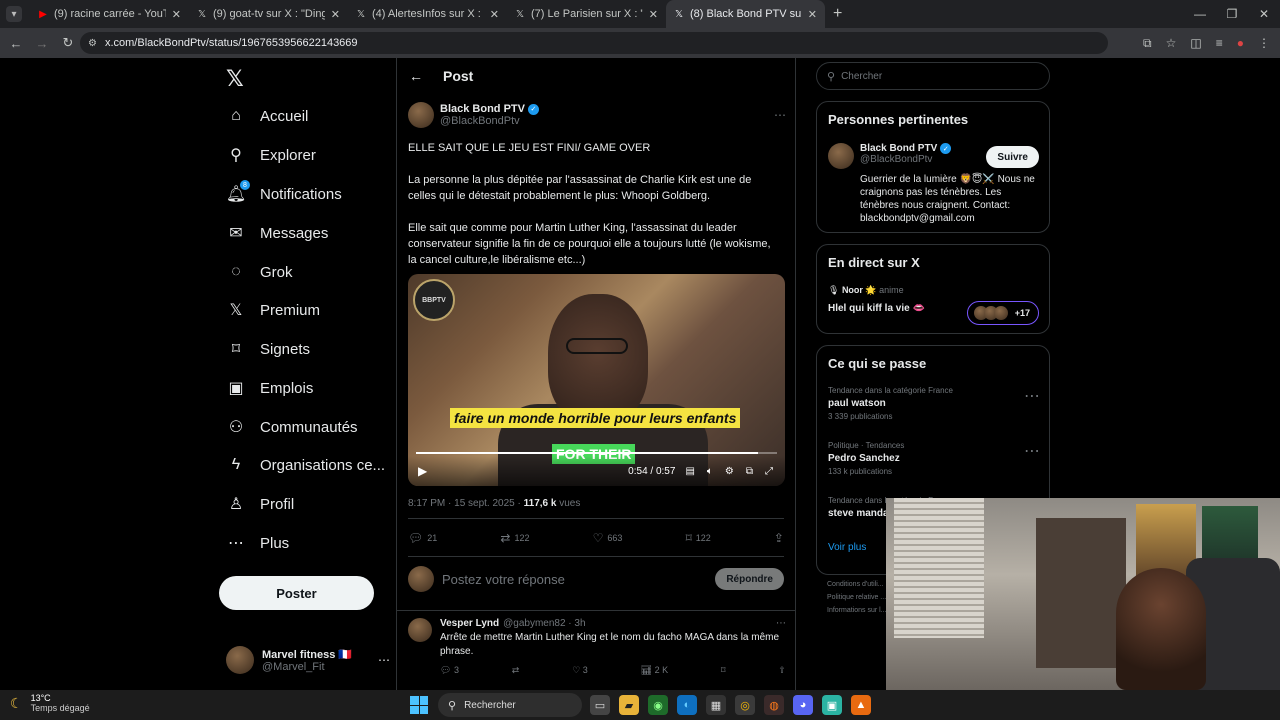 This screenshot has height=720, width=1280. What do you see at coordinates (749, 471) in the screenshot?
I see `pip-icon: ⧉` at bounding box center [749, 471].